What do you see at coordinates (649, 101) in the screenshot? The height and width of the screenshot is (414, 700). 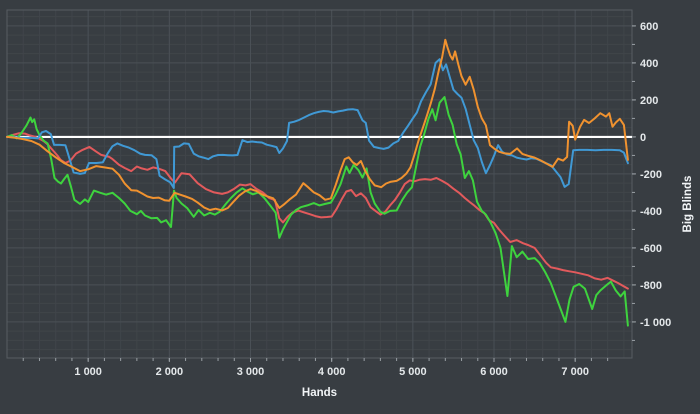 I see `y-tick-label: 200` at bounding box center [649, 101].